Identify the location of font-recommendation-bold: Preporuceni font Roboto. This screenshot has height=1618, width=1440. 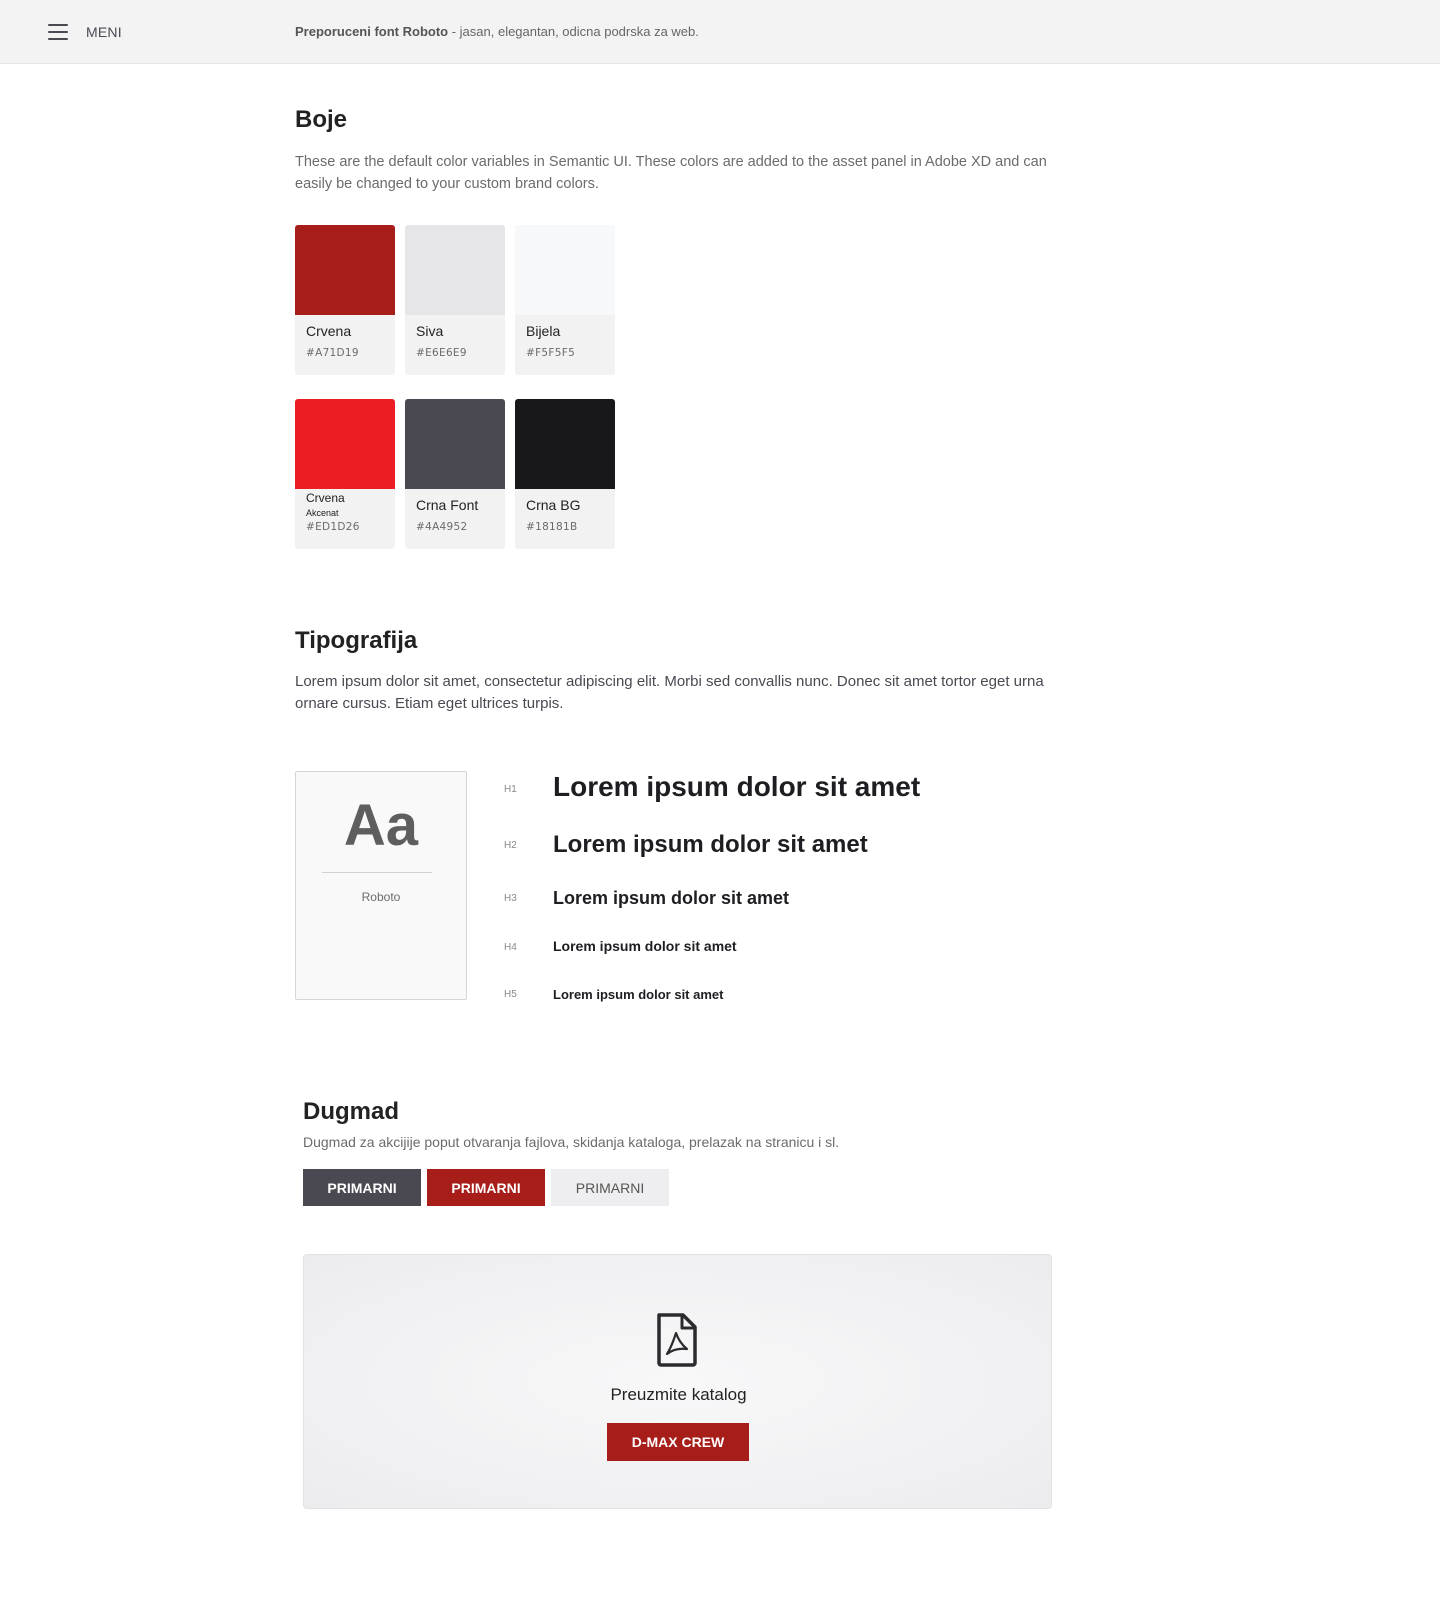
(372, 31).